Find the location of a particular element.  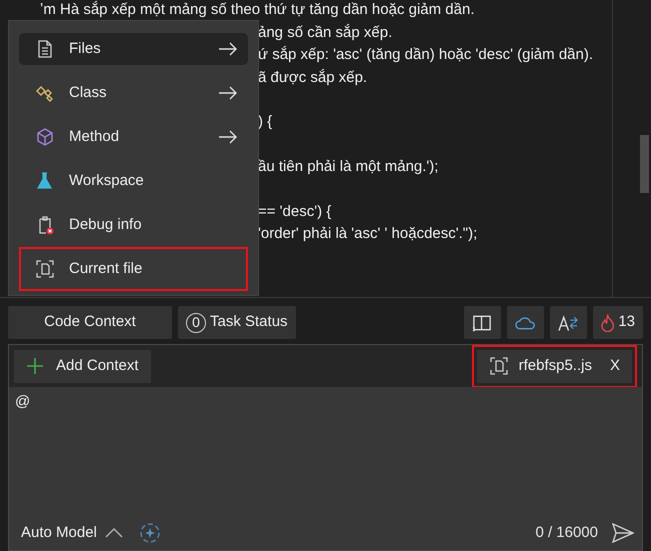

add-context-button: Add Context is located at coordinates (82, 366).